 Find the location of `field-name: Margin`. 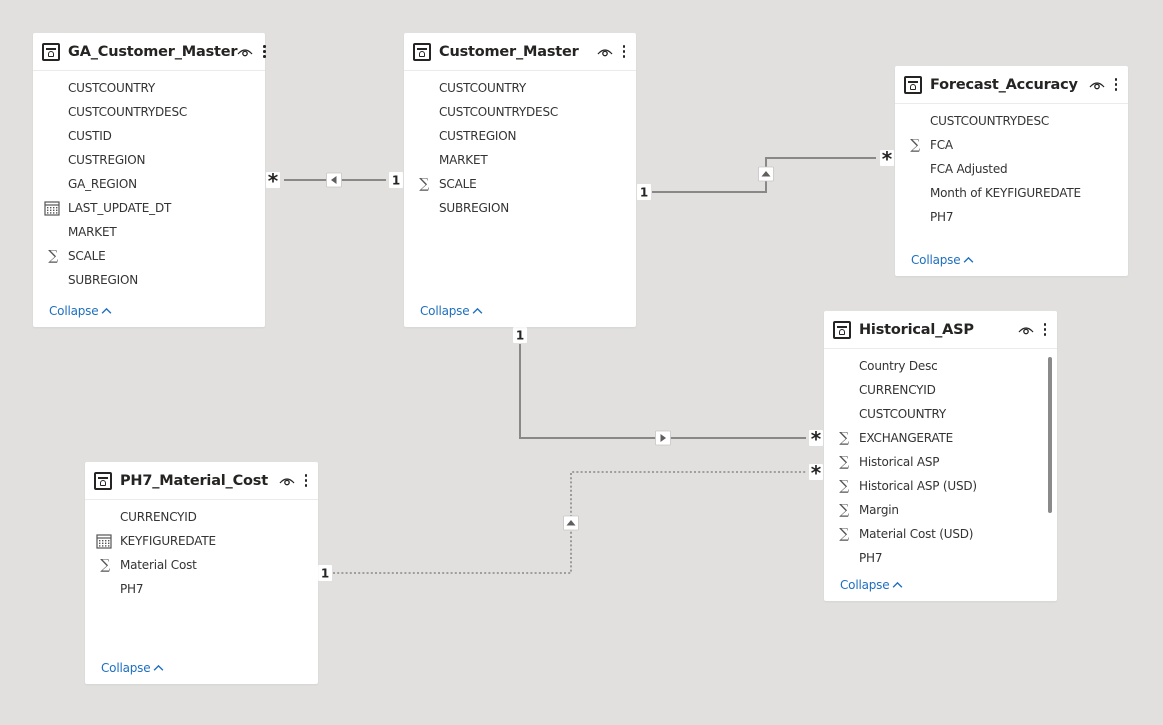

field-name: Margin is located at coordinates (879, 510).